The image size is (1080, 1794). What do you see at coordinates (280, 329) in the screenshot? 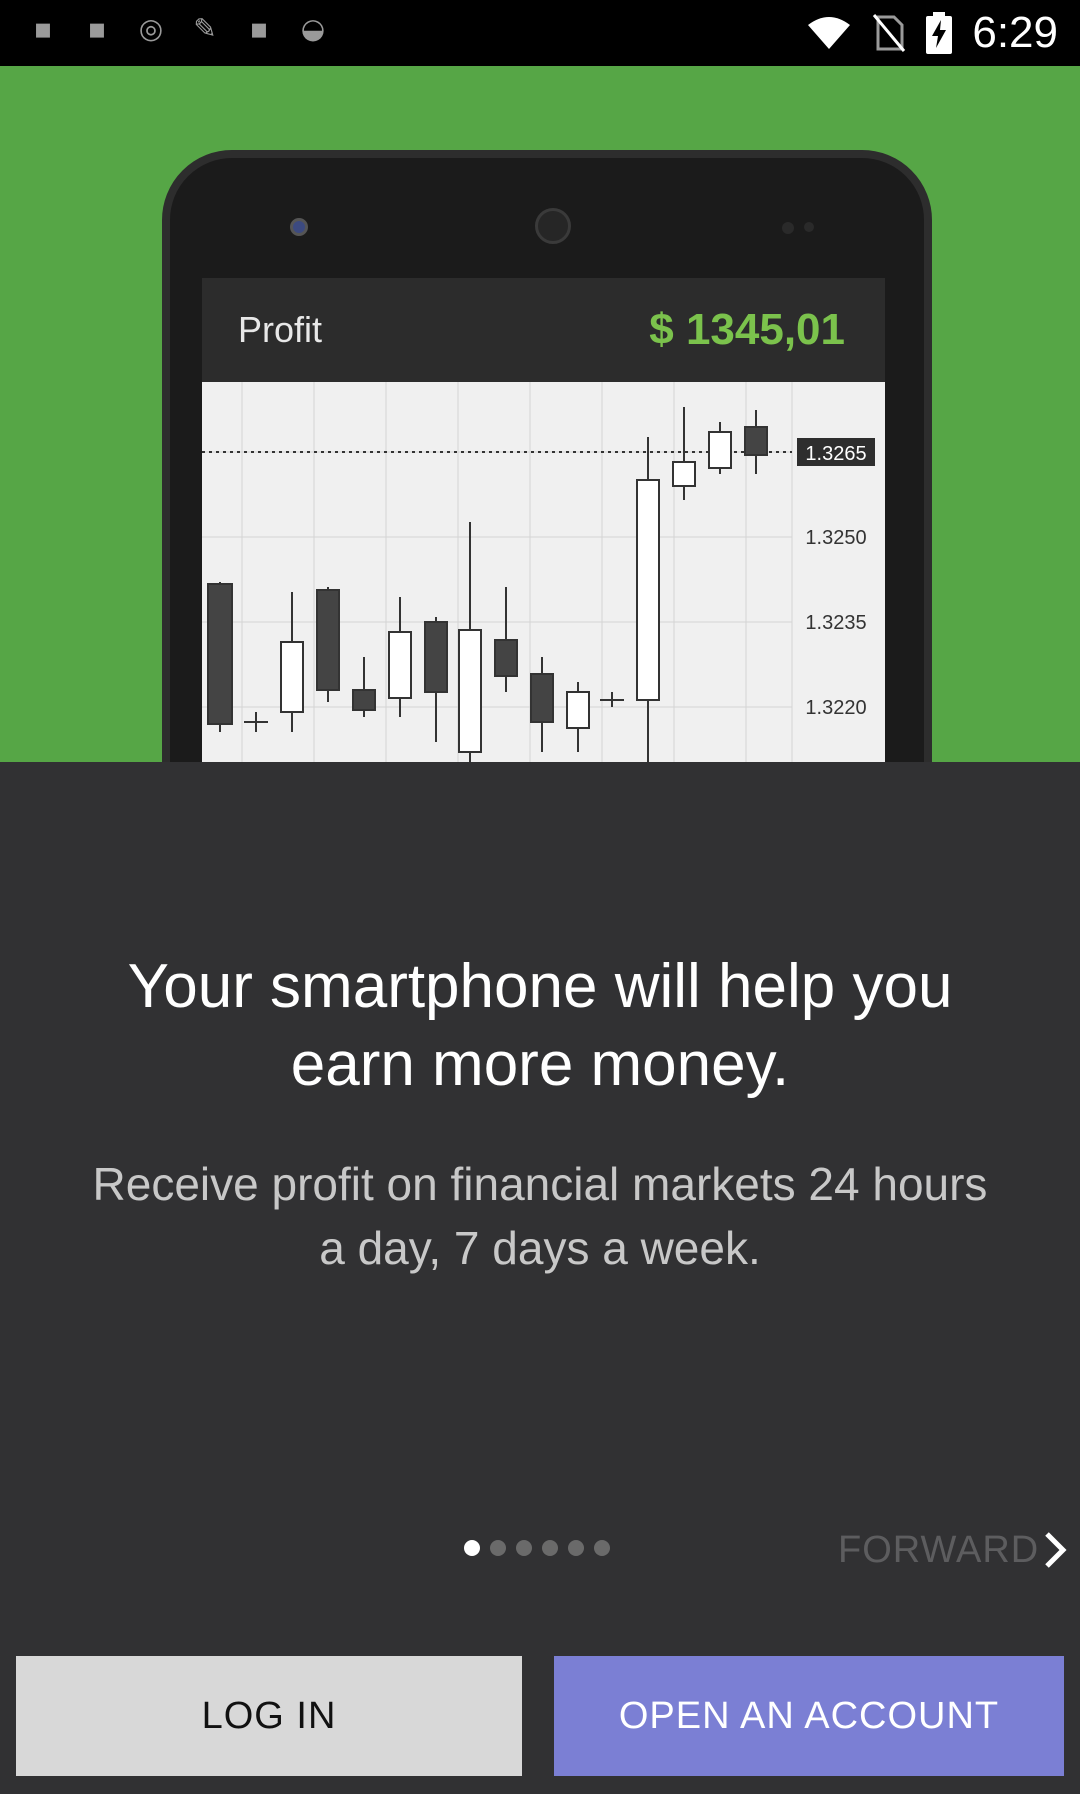
I see `profit-label: Profit` at bounding box center [280, 329].